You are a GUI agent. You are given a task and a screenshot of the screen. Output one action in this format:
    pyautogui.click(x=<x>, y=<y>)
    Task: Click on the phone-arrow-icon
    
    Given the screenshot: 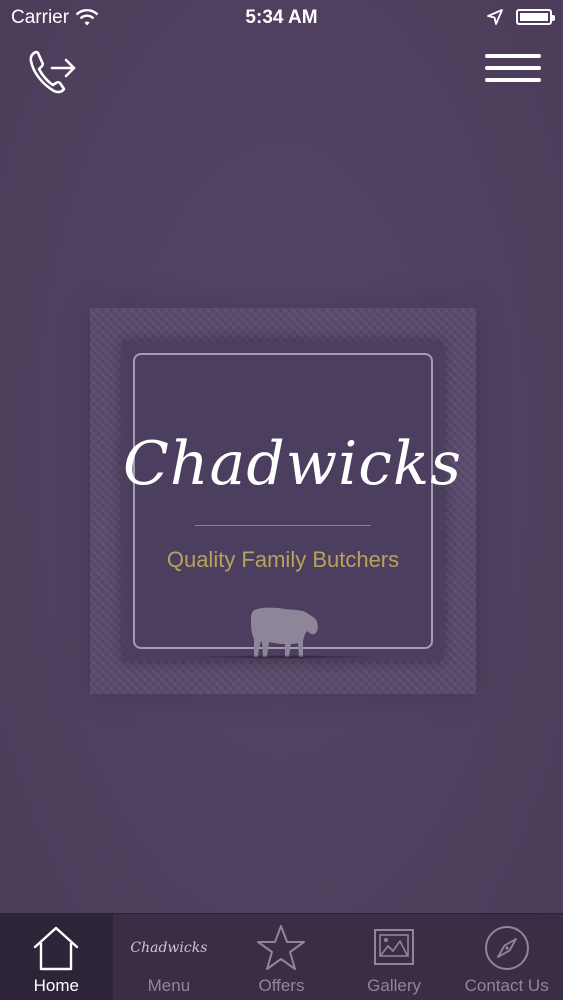 What is the action you would take?
    pyautogui.click(x=52, y=72)
    